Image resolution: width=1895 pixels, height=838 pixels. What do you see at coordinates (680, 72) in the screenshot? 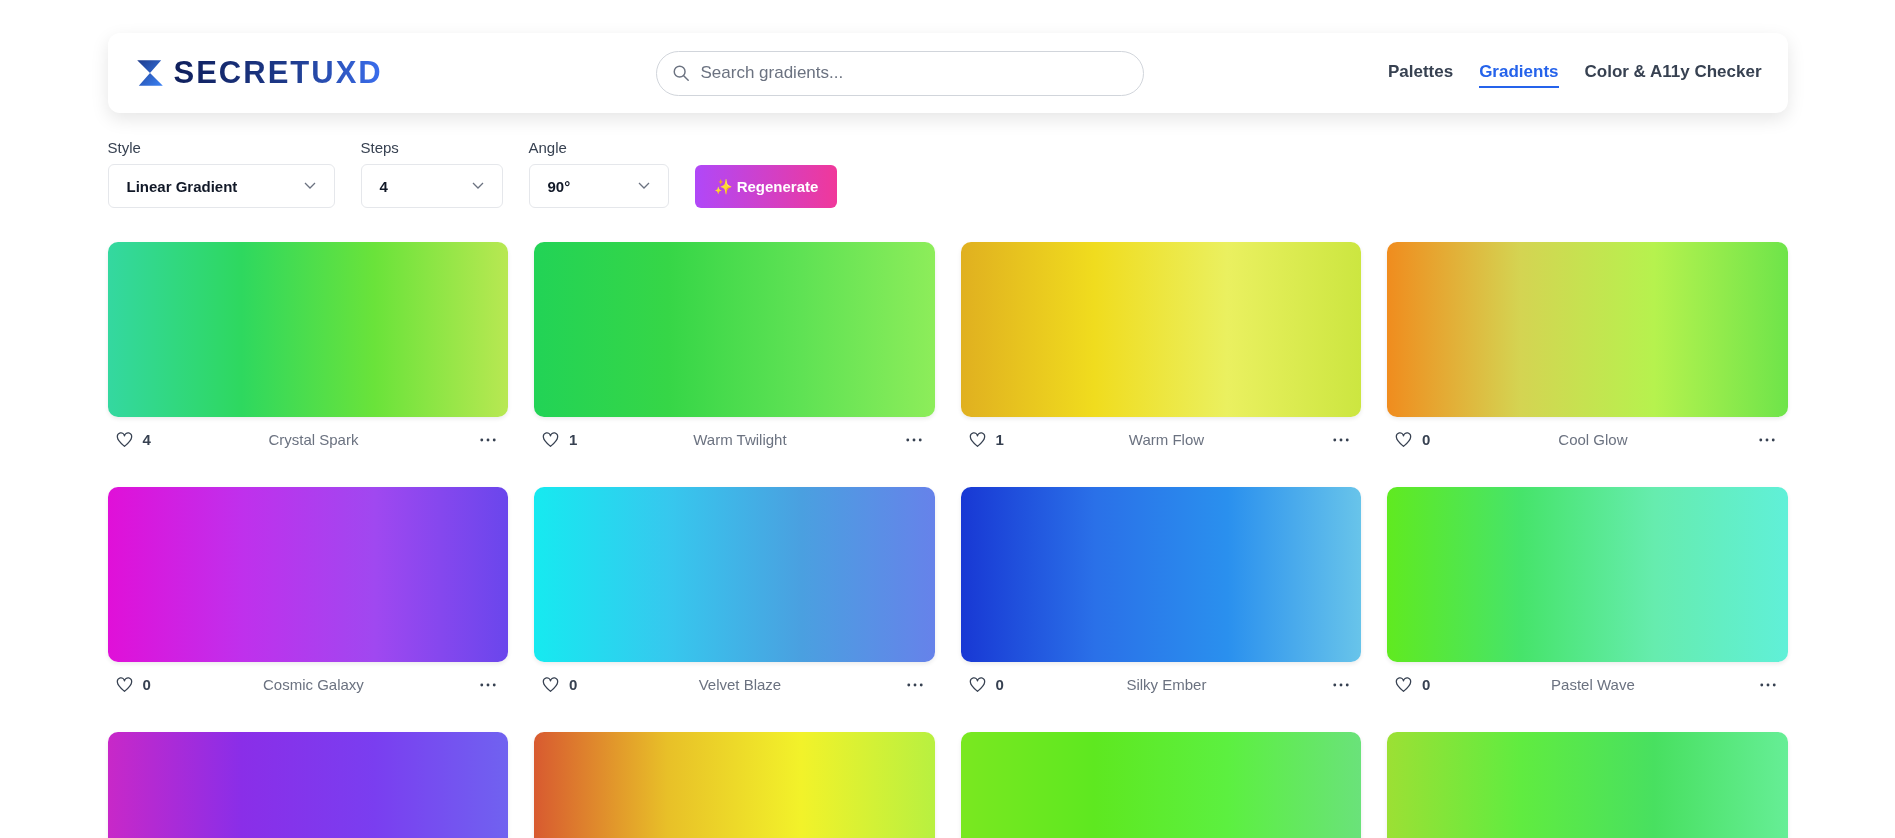
I see `search-icon` at bounding box center [680, 72].